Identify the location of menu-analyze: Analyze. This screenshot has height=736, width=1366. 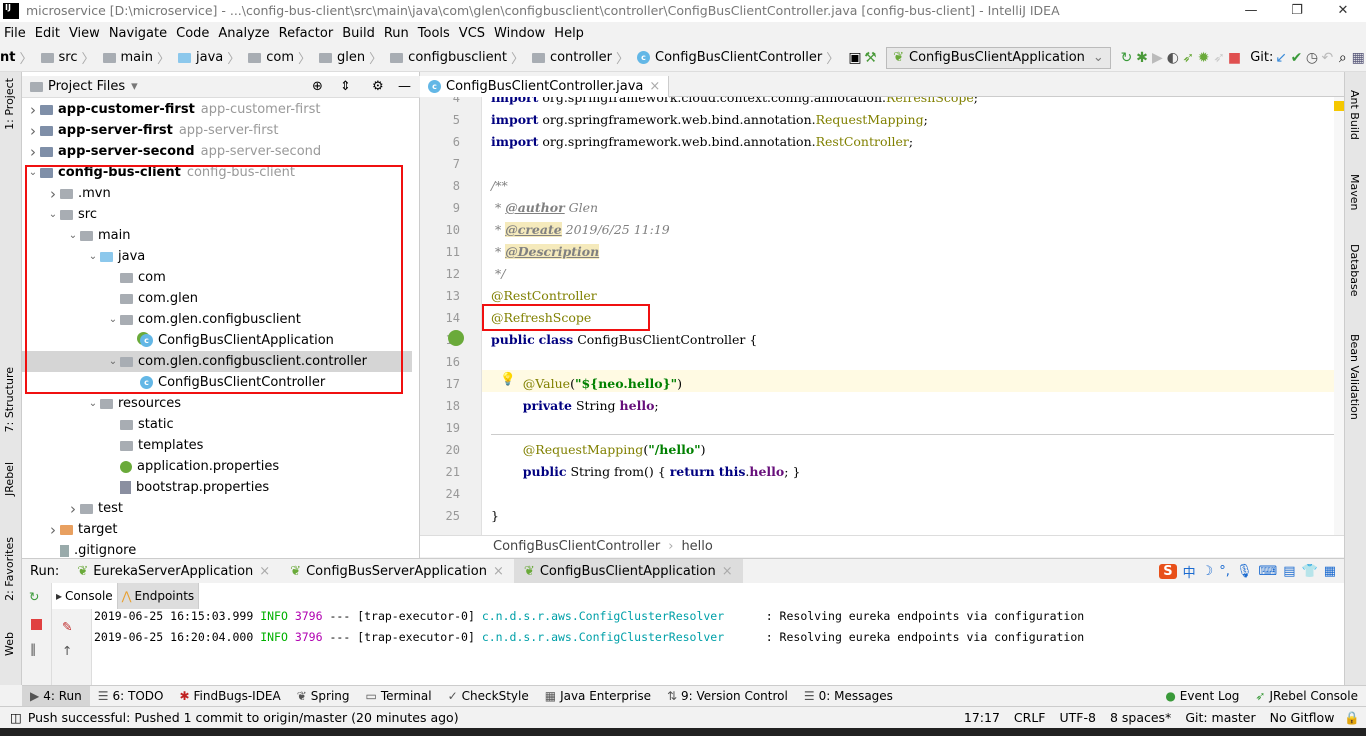
(243, 33).